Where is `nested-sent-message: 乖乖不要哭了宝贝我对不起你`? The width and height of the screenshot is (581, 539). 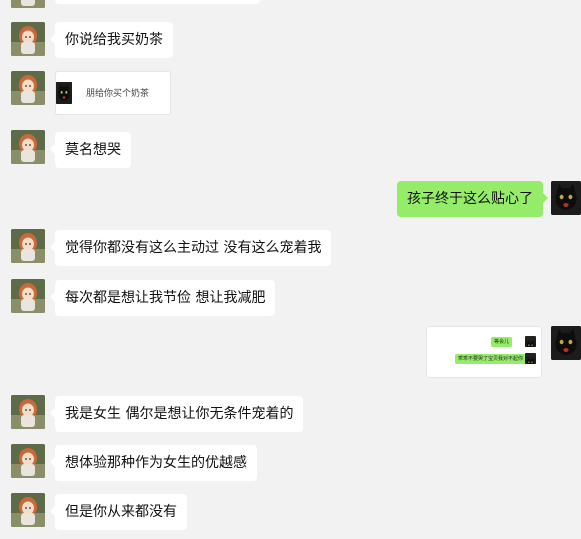
nested-sent-message: 乖乖不要哭了宝贝我对不起你 is located at coordinates (491, 359).